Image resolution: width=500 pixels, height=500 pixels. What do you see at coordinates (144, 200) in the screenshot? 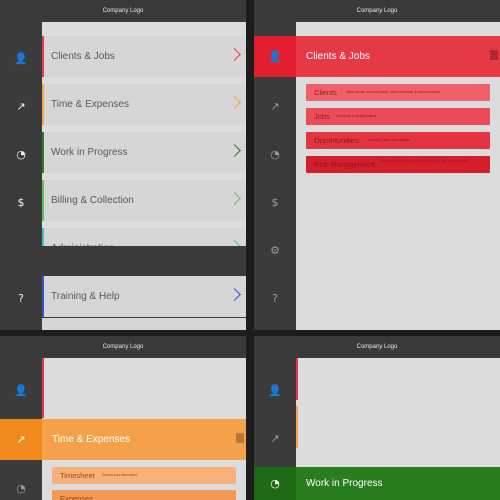
I see `menu-item-billing-collection: Billing & Collection` at bounding box center [144, 200].